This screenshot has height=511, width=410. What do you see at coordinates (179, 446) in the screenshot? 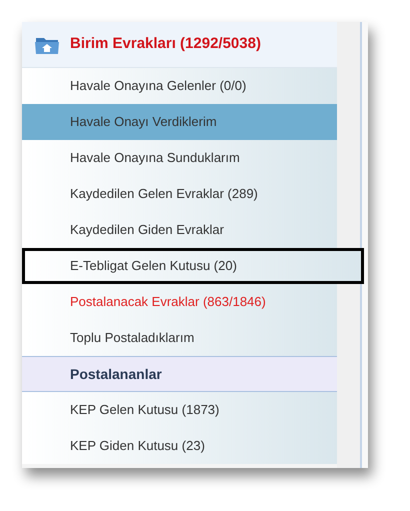
I see `menu-item: KEP Giden Kutusu (23)` at bounding box center [179, 446].